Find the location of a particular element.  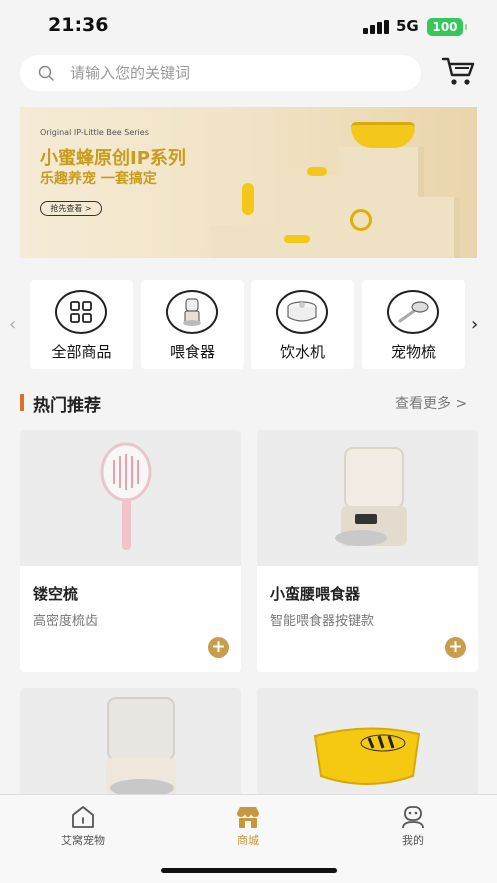

product-name: 镂空梳 is located at coordinates (56, 594).